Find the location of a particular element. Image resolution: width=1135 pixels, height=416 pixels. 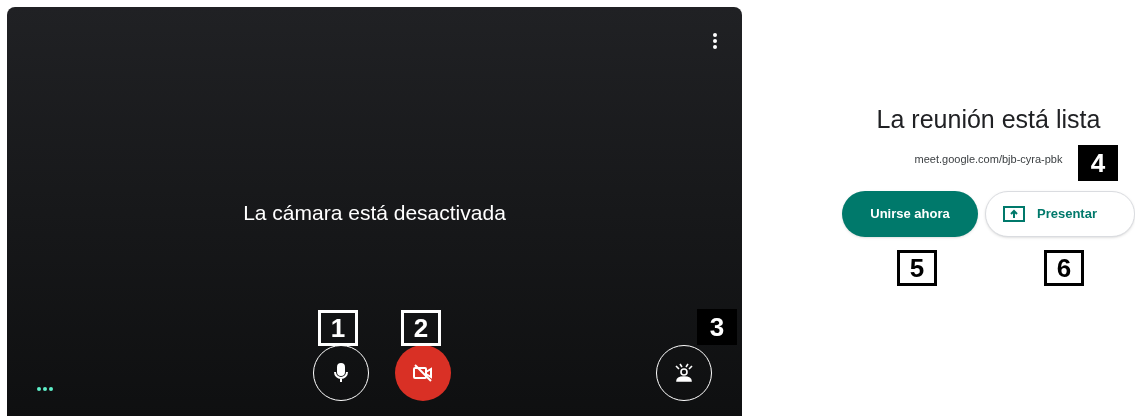

present-button: Presentar is located at coordinates (1060, 214).